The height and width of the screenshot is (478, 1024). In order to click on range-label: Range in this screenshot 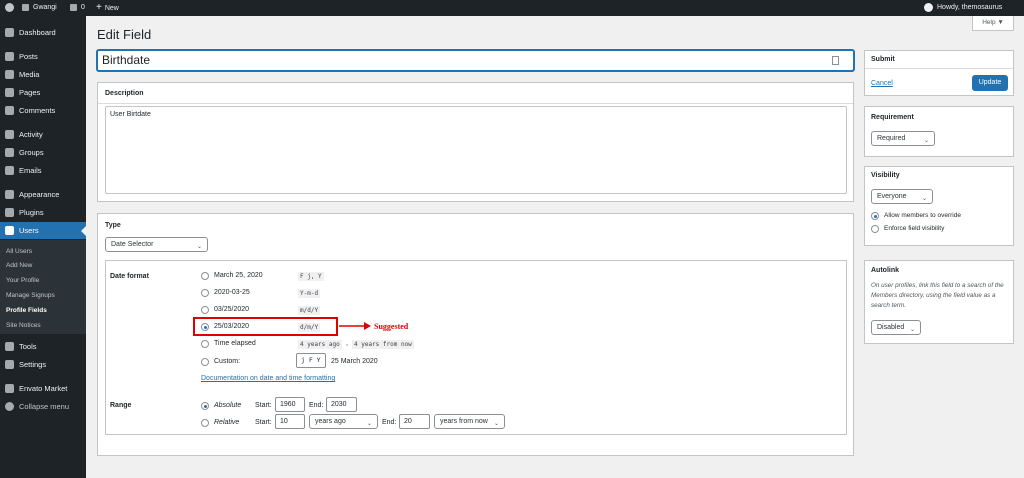, I will do `click(121, 405)`.